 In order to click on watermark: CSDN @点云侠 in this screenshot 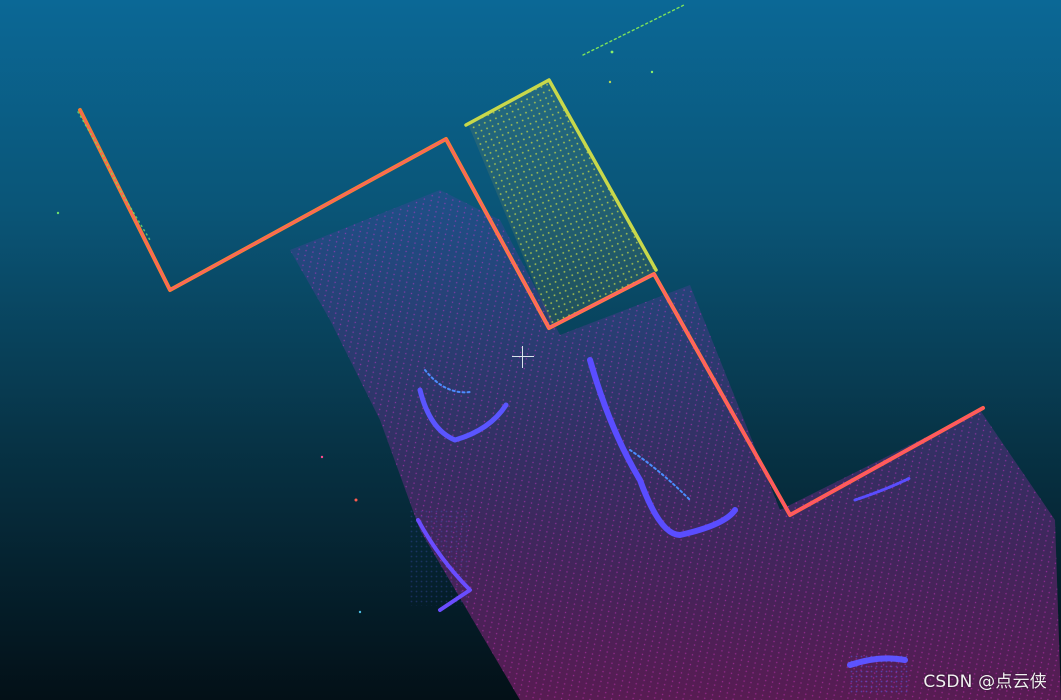, I will do `click(985, 682)`.